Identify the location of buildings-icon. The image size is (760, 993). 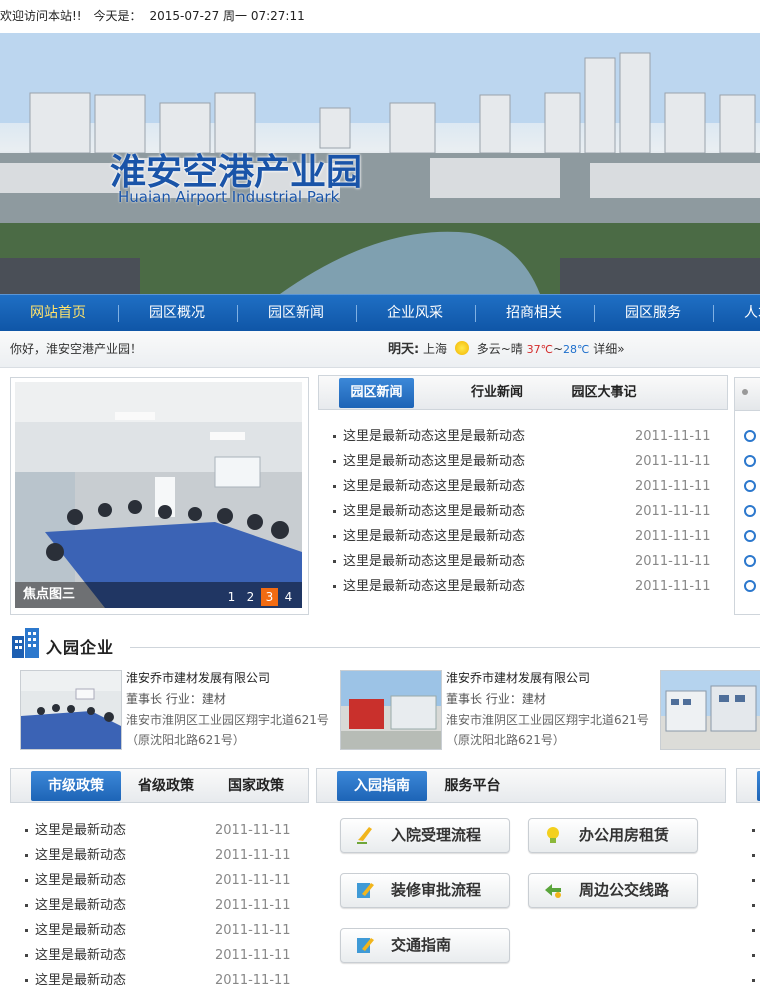
(25, 643).